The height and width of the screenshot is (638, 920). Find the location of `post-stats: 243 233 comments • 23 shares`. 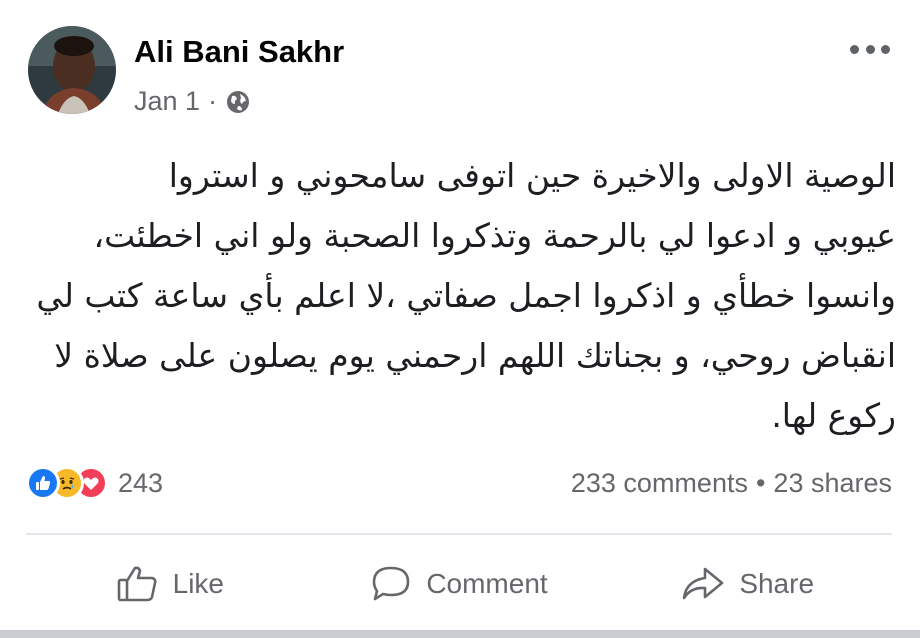

post-stats: 243 233 comments • 23 shares is located at coordinates (459, 484).